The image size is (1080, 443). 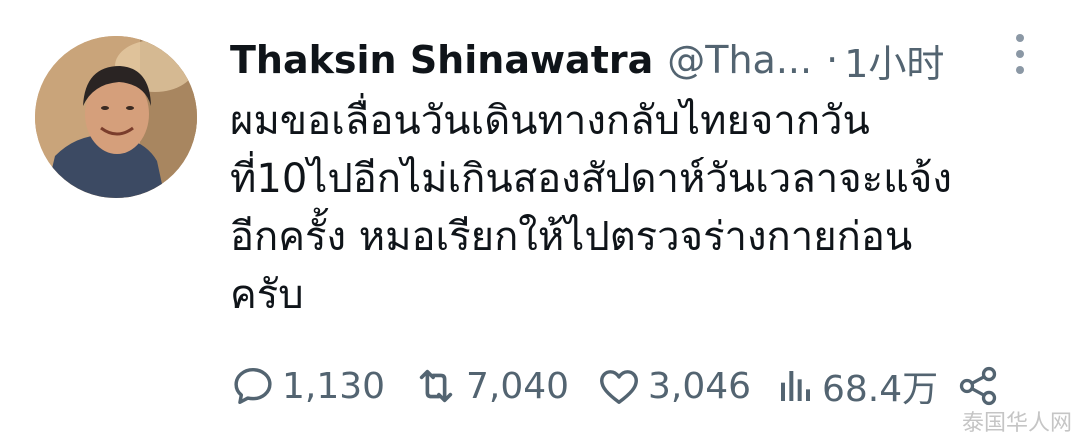 I want to click on tweet-timestamp: 1小时, so click(x=894, y=60).